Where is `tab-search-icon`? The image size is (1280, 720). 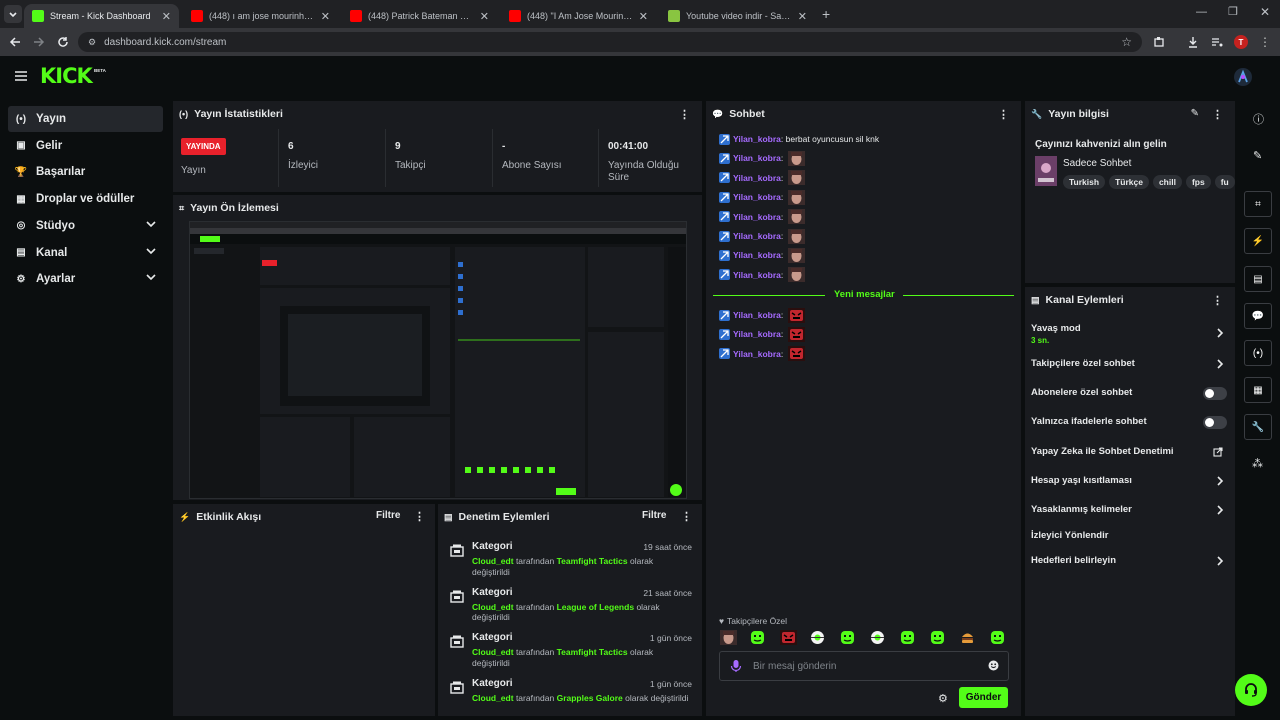
tab-search-icon is located at coordinates (13, 14).